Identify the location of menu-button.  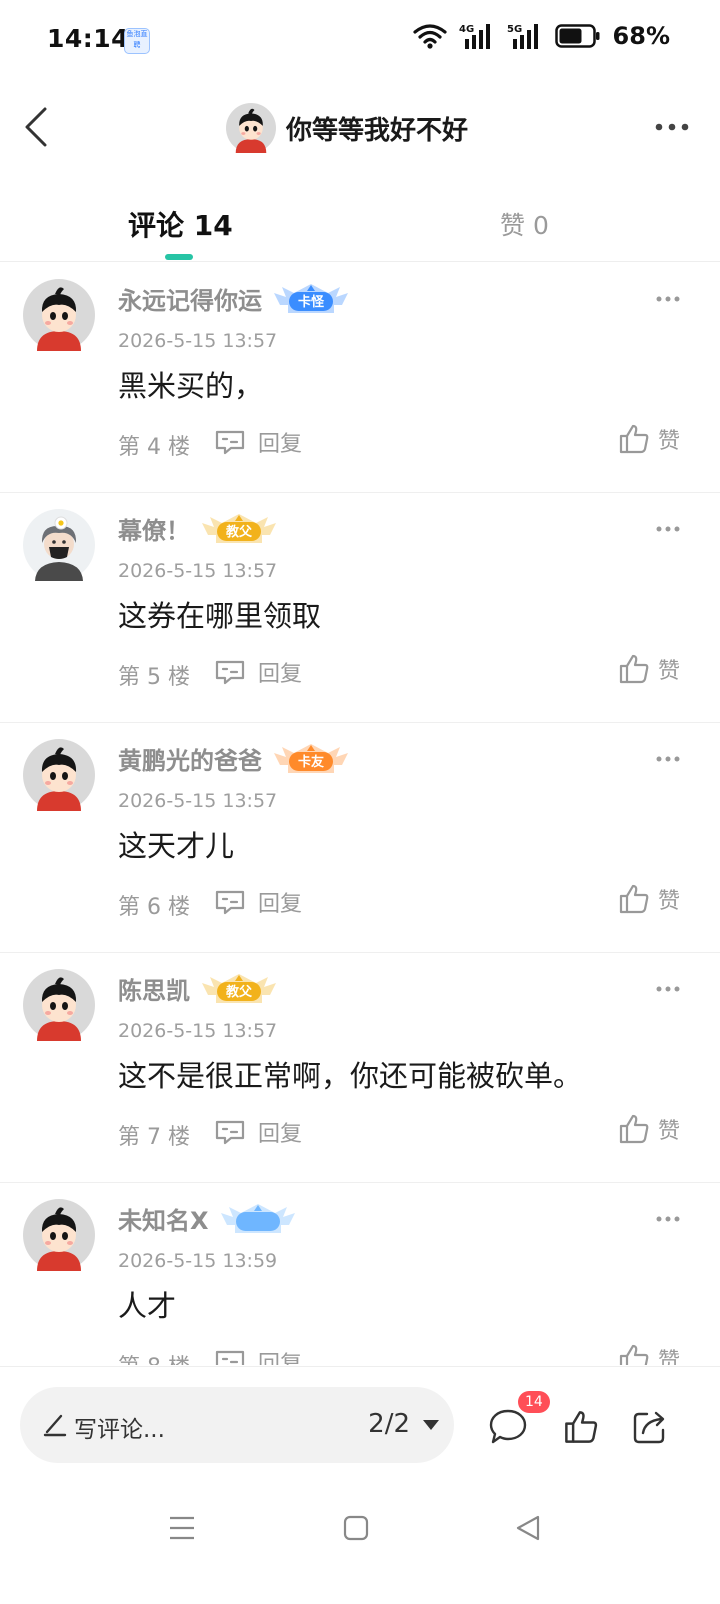
(182, 1528).